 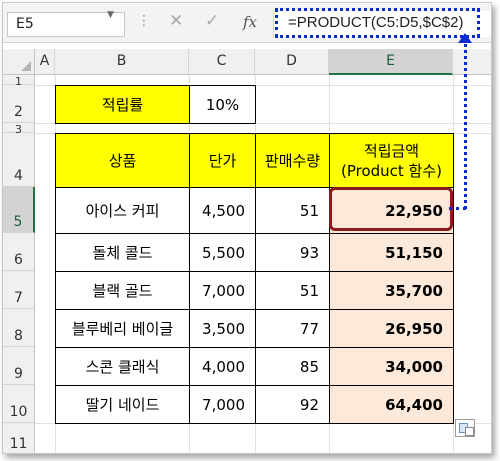 What do you see at coordinates (391, 209) in the screenshot?
I see `selected-cell-highlight` at bounding box center [391, 209].